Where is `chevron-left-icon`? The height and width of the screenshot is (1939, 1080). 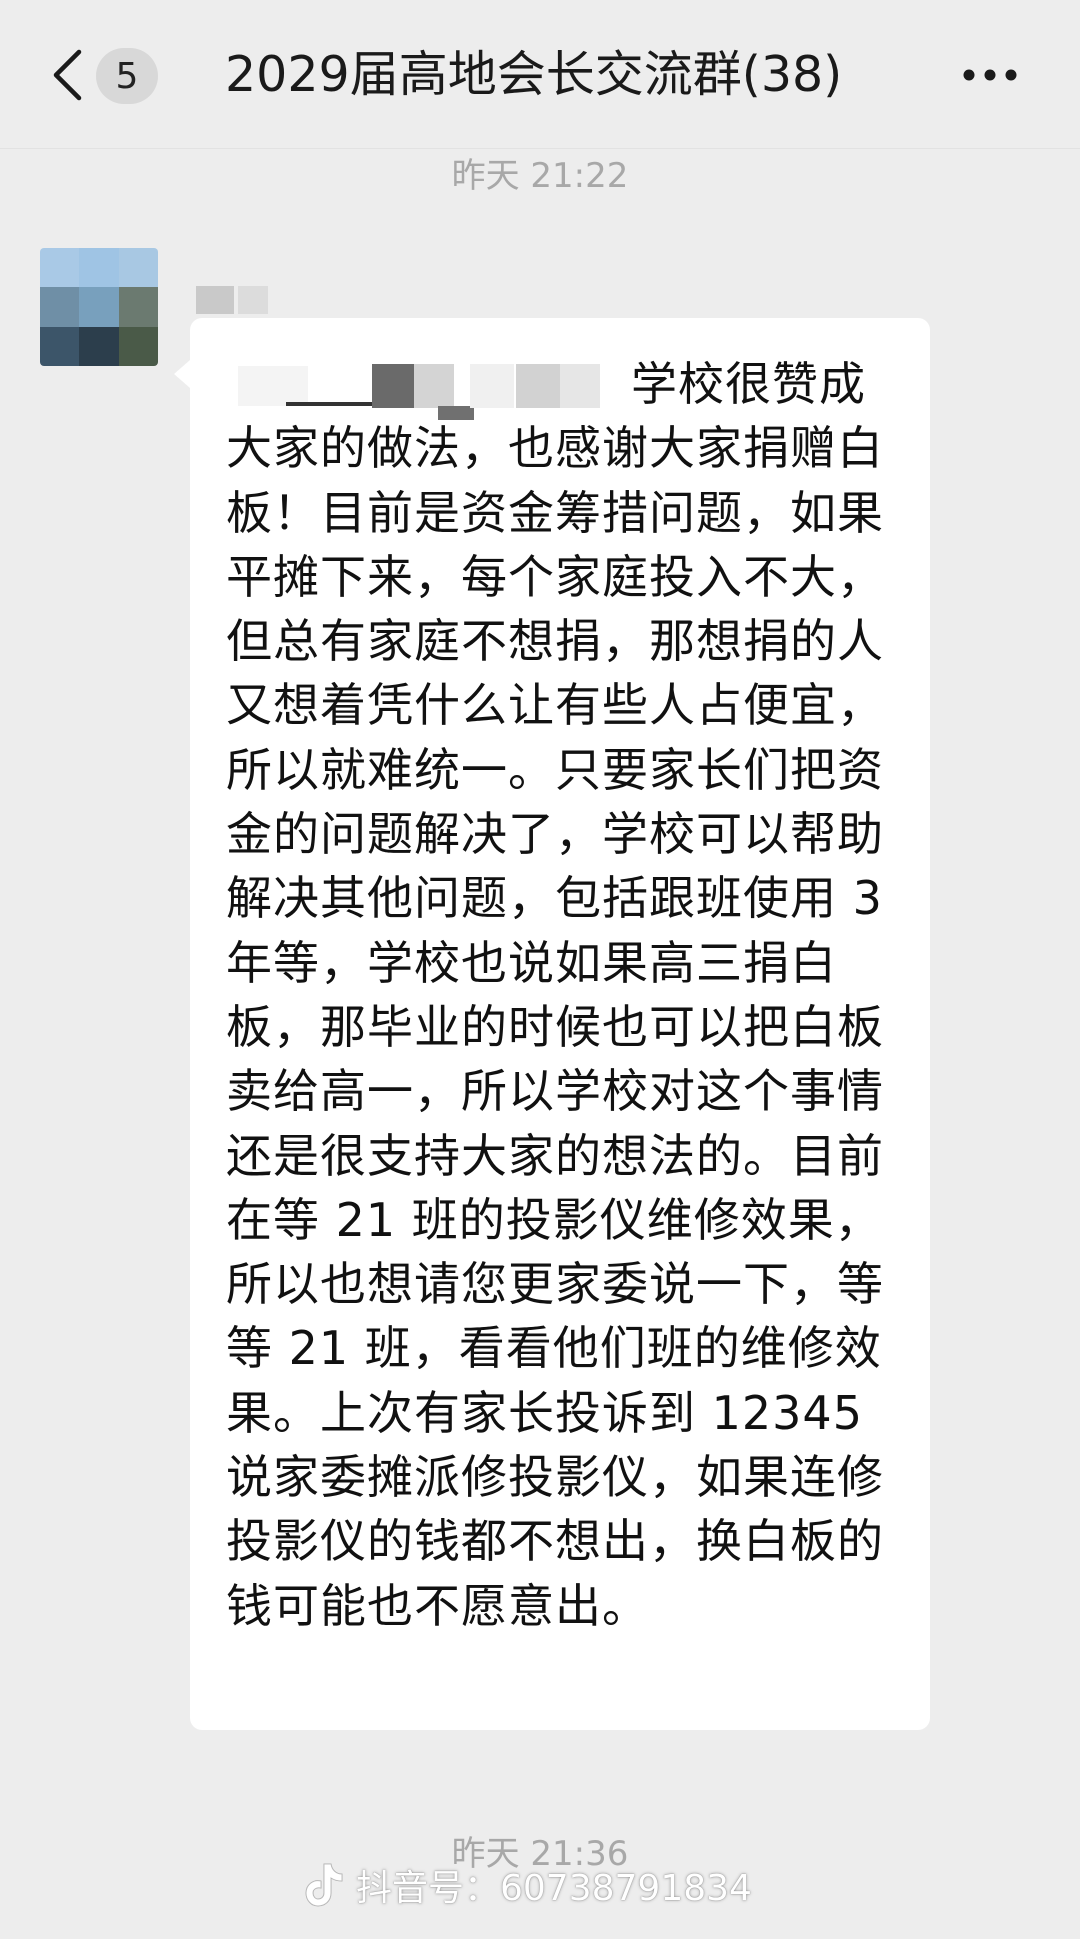 chevron-left-icon is located at coordinates (67, 75).